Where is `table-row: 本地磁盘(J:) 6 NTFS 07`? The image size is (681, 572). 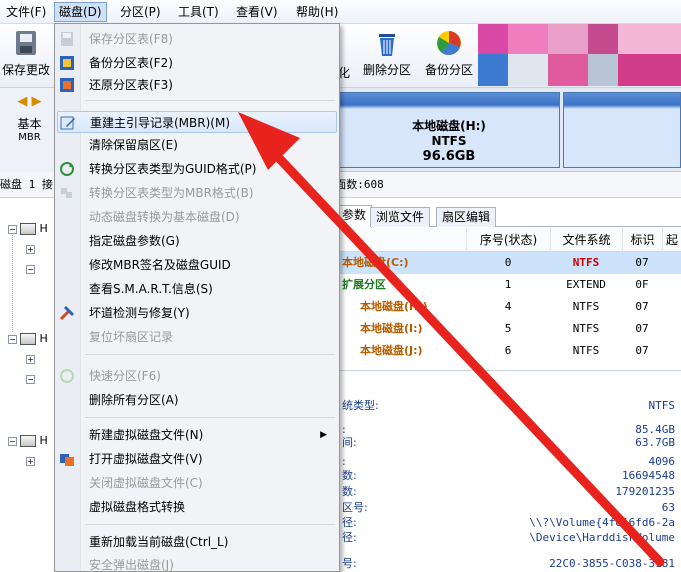 table-row: 本地磁盘(J:) 6 NTFS 07 is located at coordinates (508, 351).